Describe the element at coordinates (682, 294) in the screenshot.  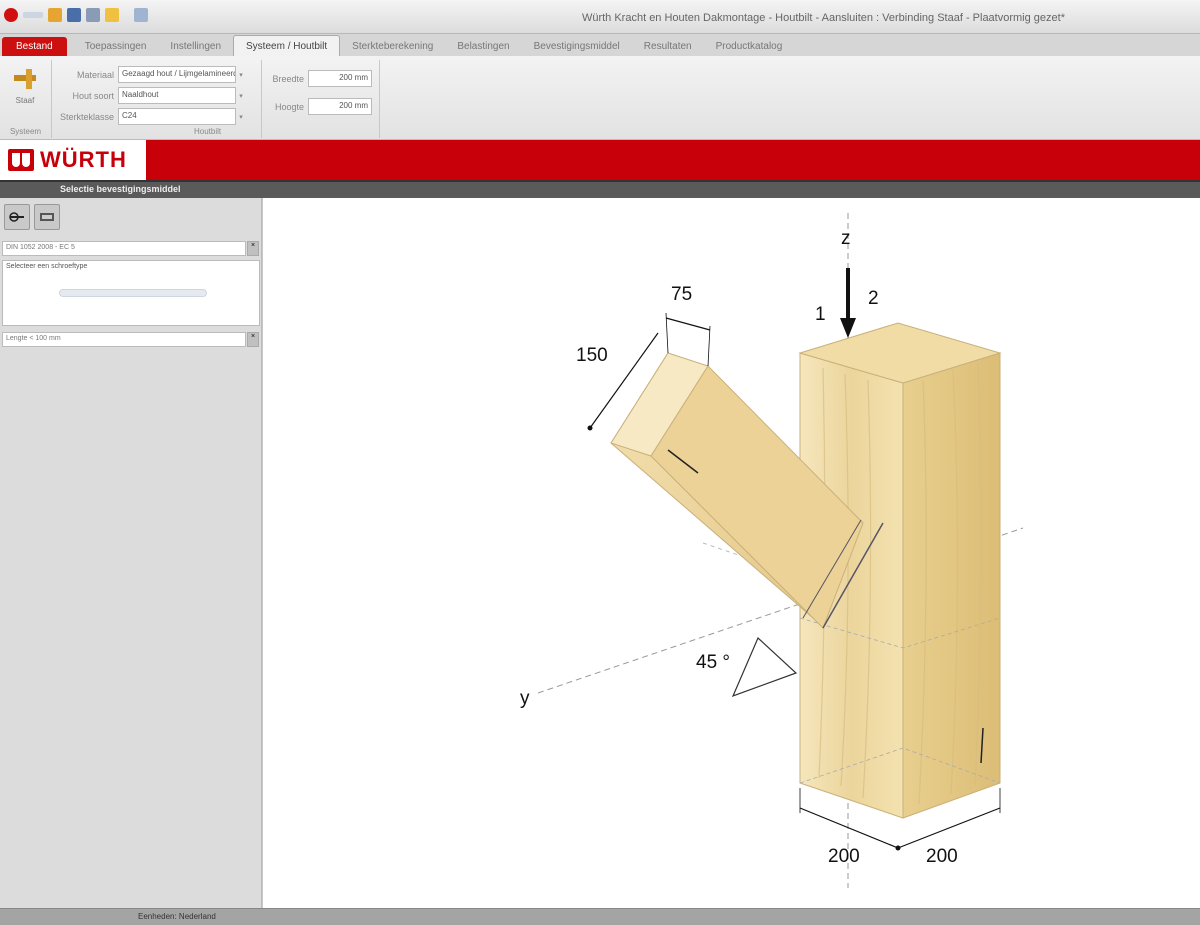
I see `dimension-75: 75` at that location.